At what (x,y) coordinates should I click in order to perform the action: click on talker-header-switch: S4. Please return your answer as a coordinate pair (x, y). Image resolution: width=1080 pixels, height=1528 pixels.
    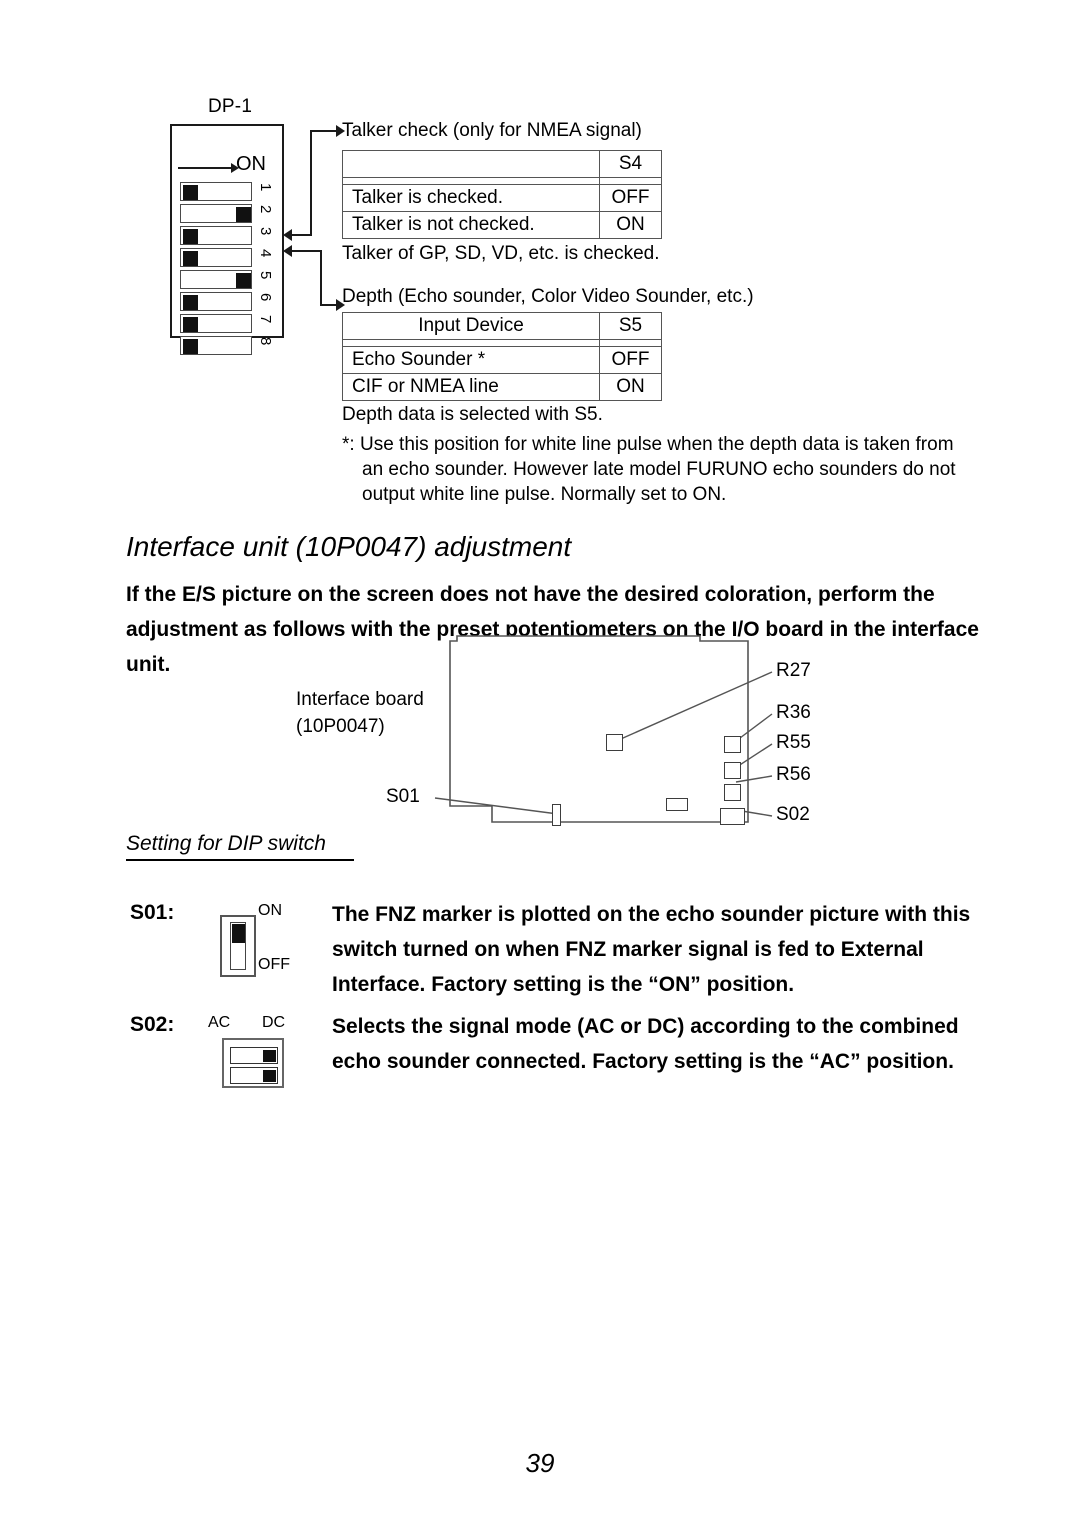
    Looking at the image, I should click on (630, 164).